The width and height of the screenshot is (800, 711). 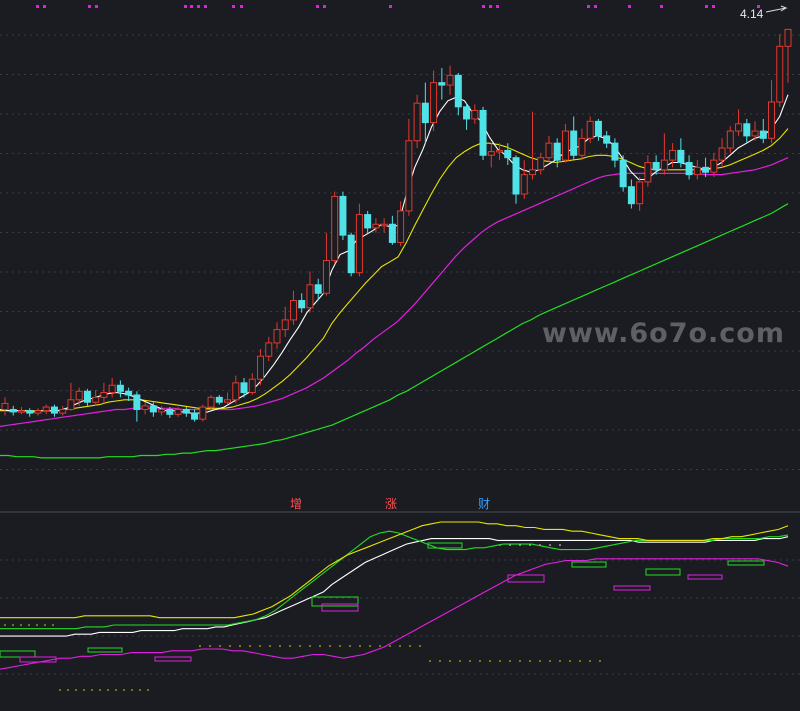 I want to click on last-price-label: 4.14, so click(x=752, y=14).